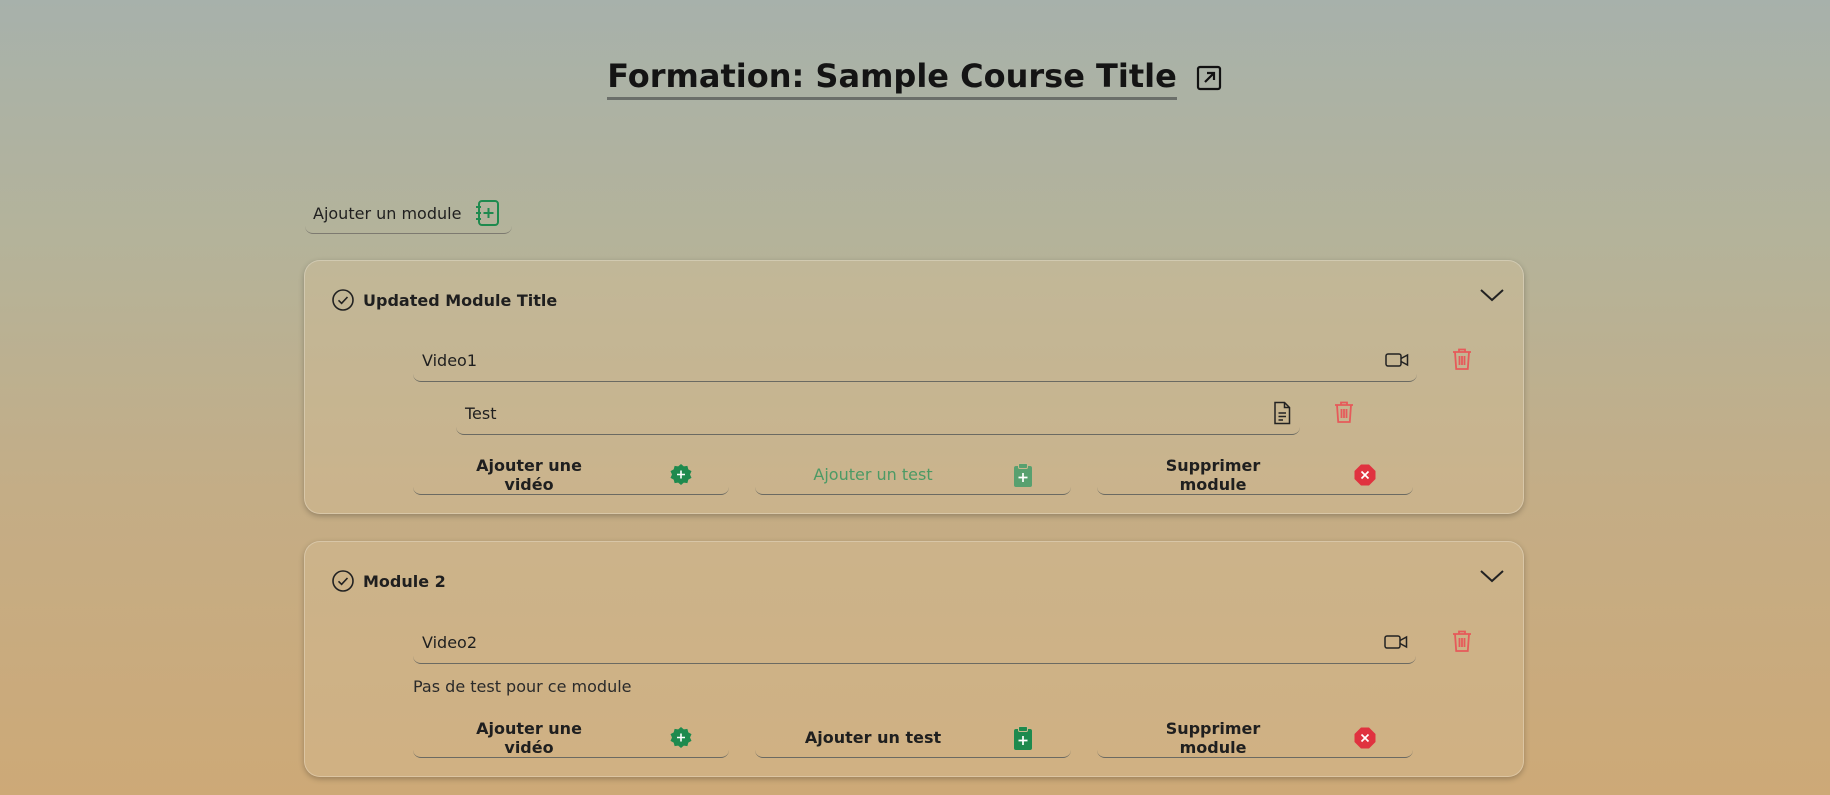  I want to click on test-title: Test, so click(481, 413).